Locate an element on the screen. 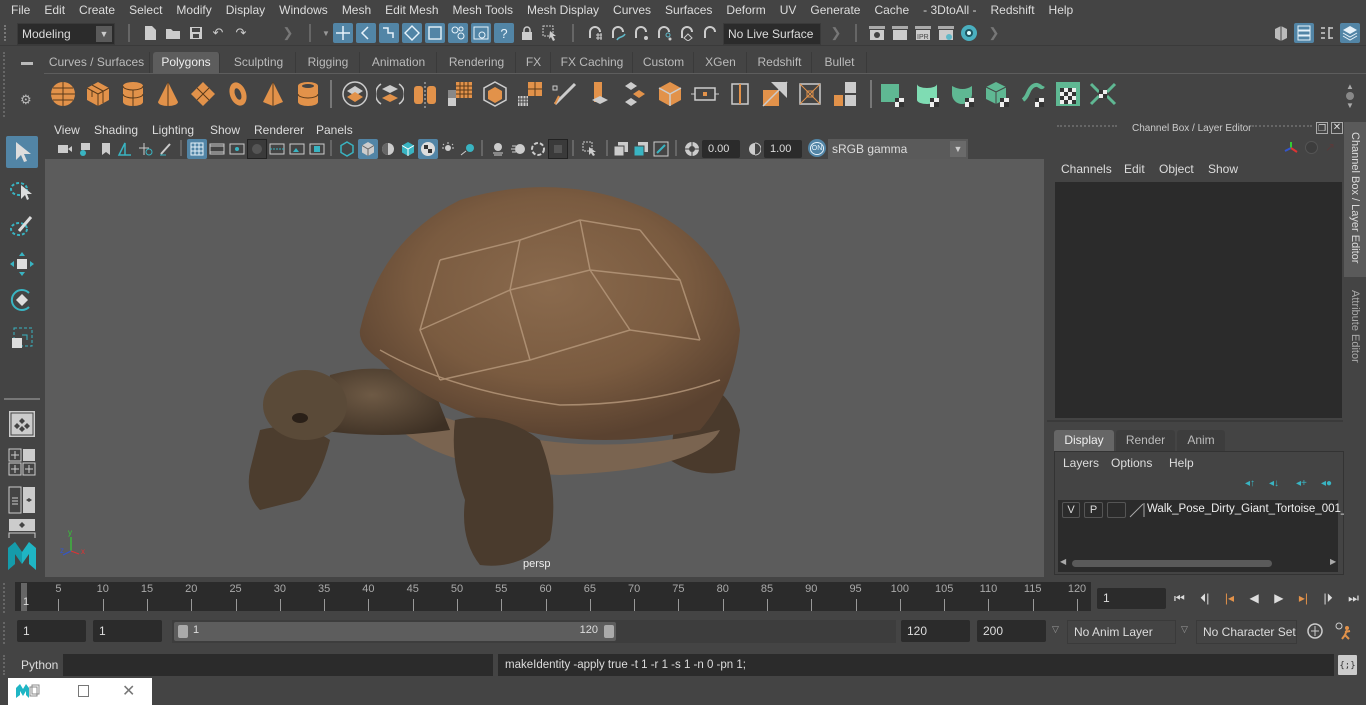 The width and height of the screenshot is (1366, 705). menu-3dtoall: - 3DtoAll - is located at coordinates (949, 10).